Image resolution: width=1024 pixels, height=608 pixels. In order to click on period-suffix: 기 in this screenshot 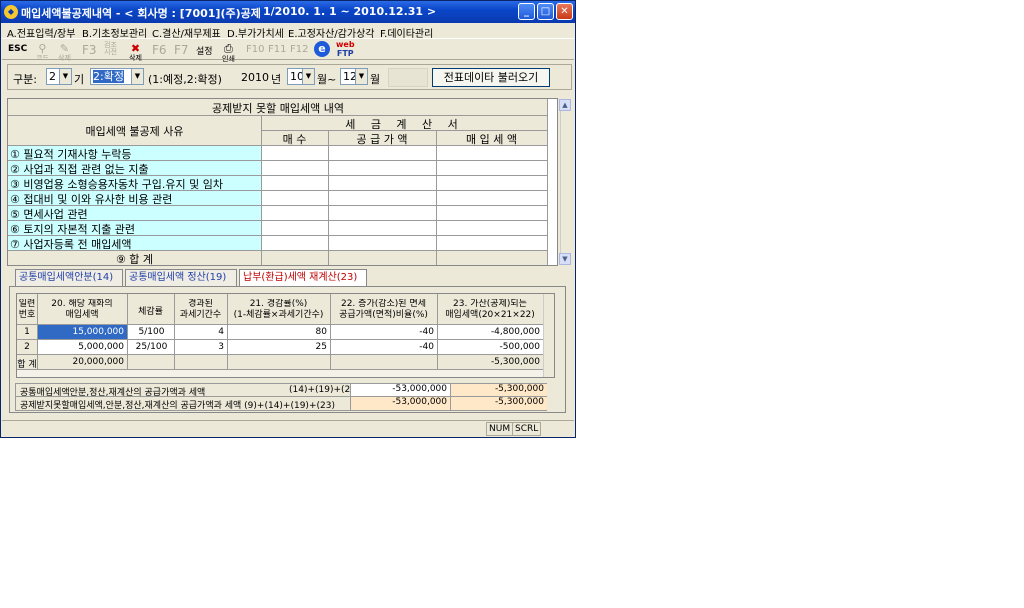, I will do `click(79, 79)`.